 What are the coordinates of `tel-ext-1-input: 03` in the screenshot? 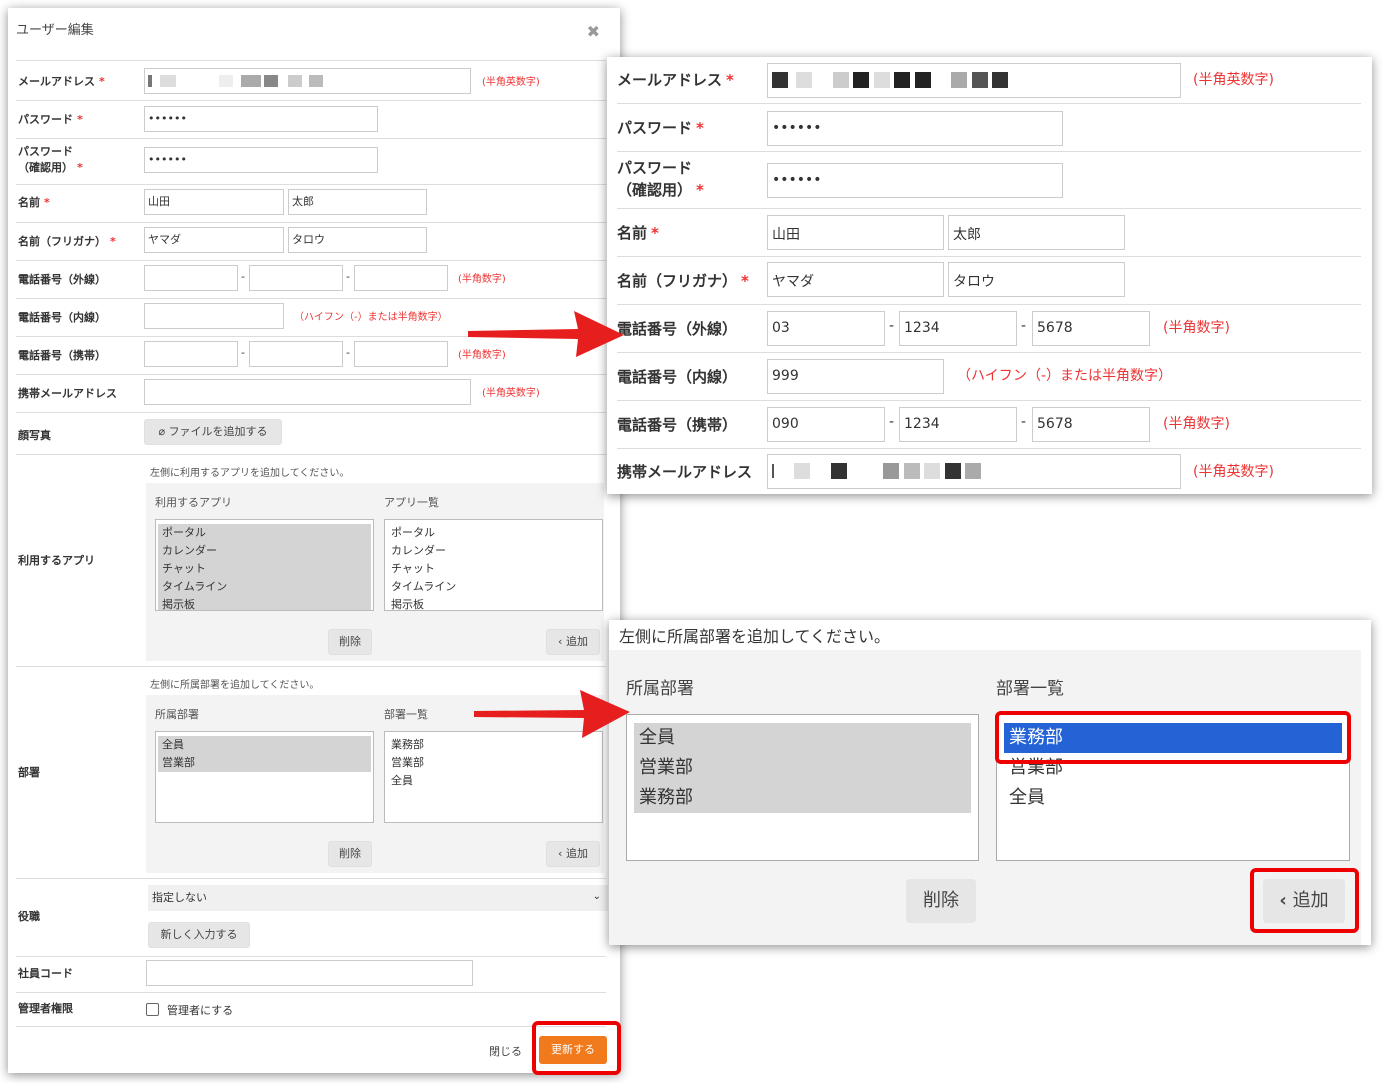 It's located at (826, 328).